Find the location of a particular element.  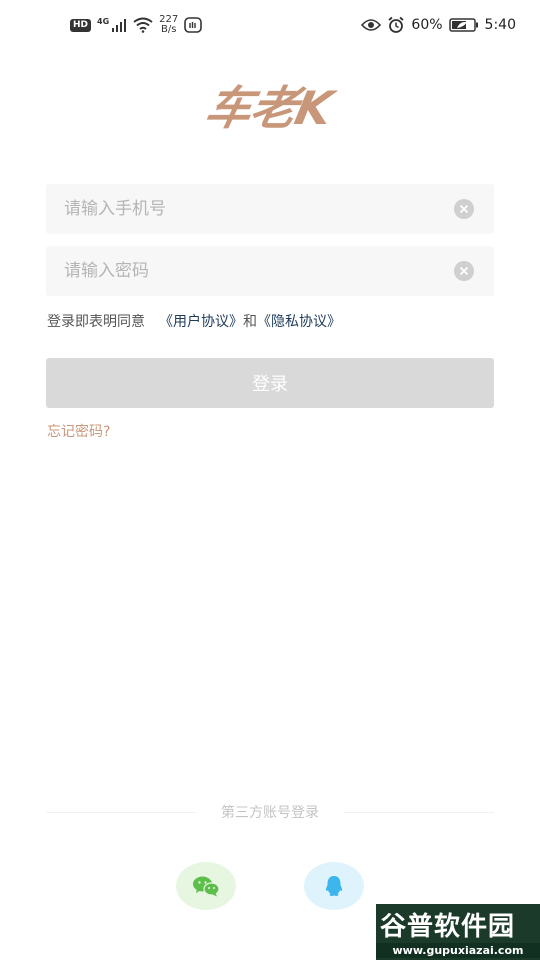

wechat-login-button is located at coordinates (206, 886).